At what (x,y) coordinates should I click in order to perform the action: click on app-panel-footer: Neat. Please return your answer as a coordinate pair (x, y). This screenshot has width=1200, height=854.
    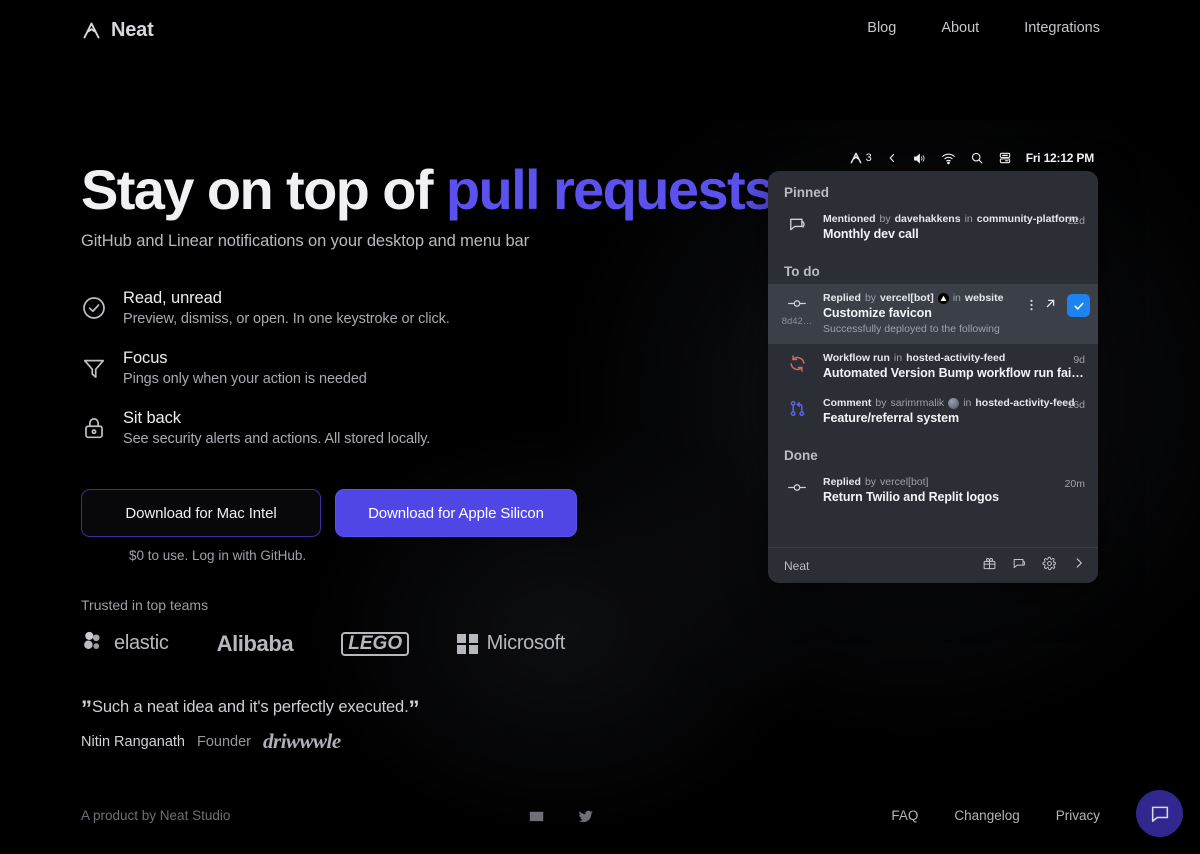
    Looking at the image, I should click on (933, 565).